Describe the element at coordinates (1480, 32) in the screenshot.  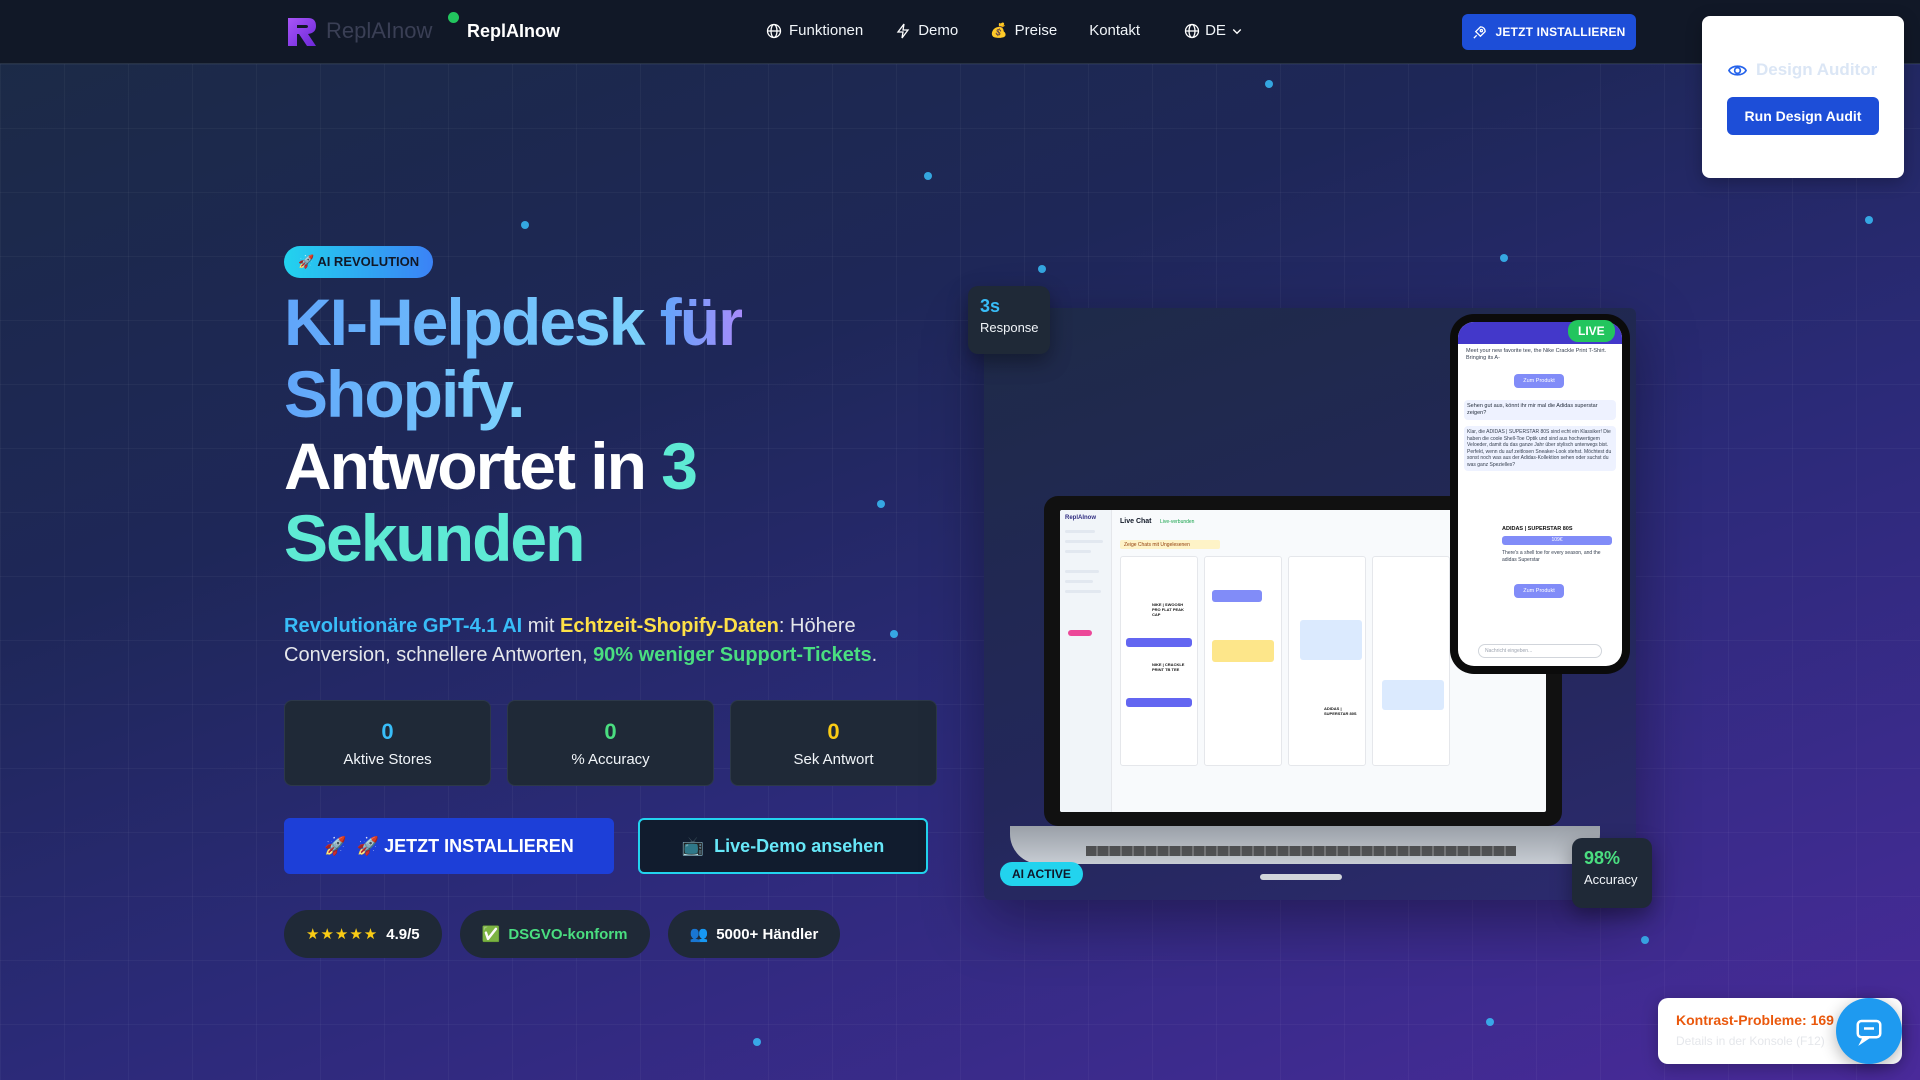
I see `rocket-icon` at that location.